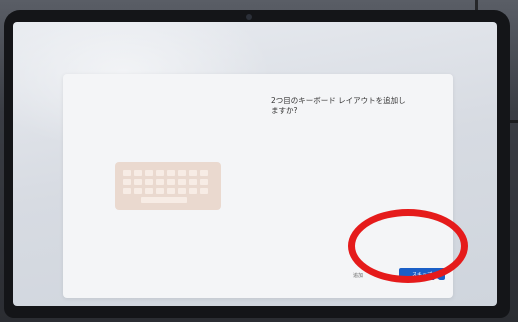  Describe the element at coordinates (168, 186) in the screenshot. I see `keyboard-icon` at that location.